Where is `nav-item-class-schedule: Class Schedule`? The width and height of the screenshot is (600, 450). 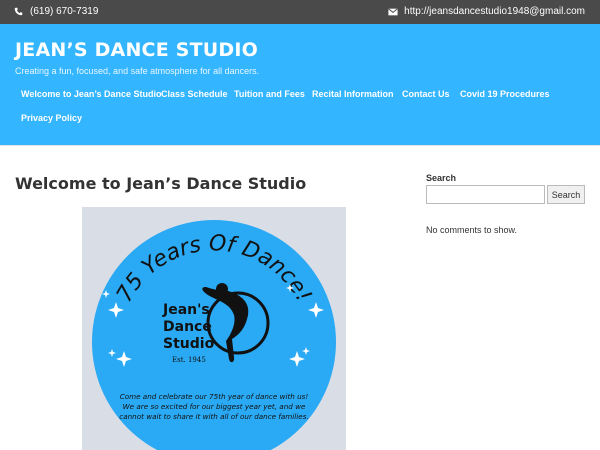
nav-item-class-schedule: Class Schedule is located at coordinates (194, 94).